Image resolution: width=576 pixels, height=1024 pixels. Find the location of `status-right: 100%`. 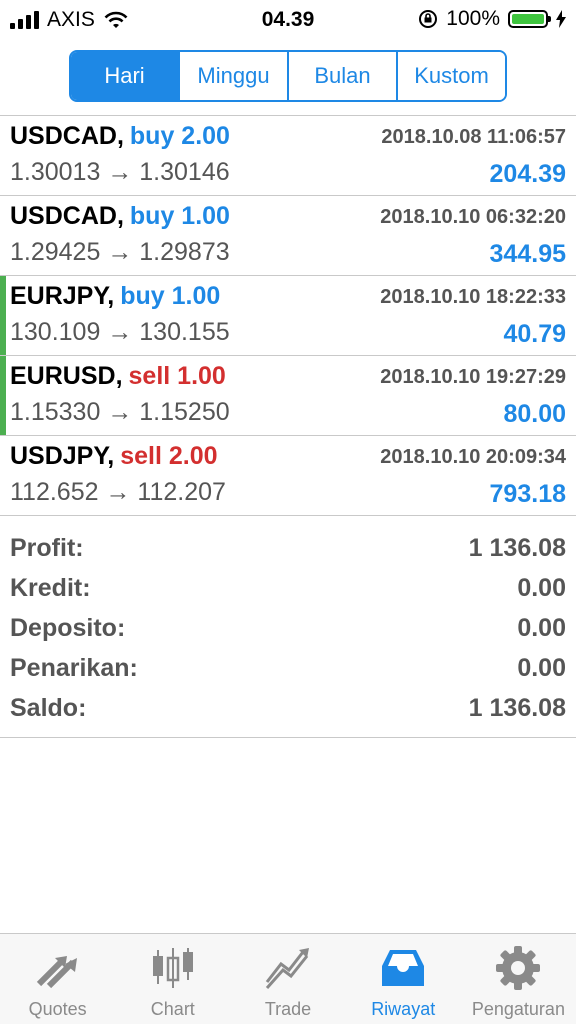

status-right: 100% is located at coordinates (492, 19).